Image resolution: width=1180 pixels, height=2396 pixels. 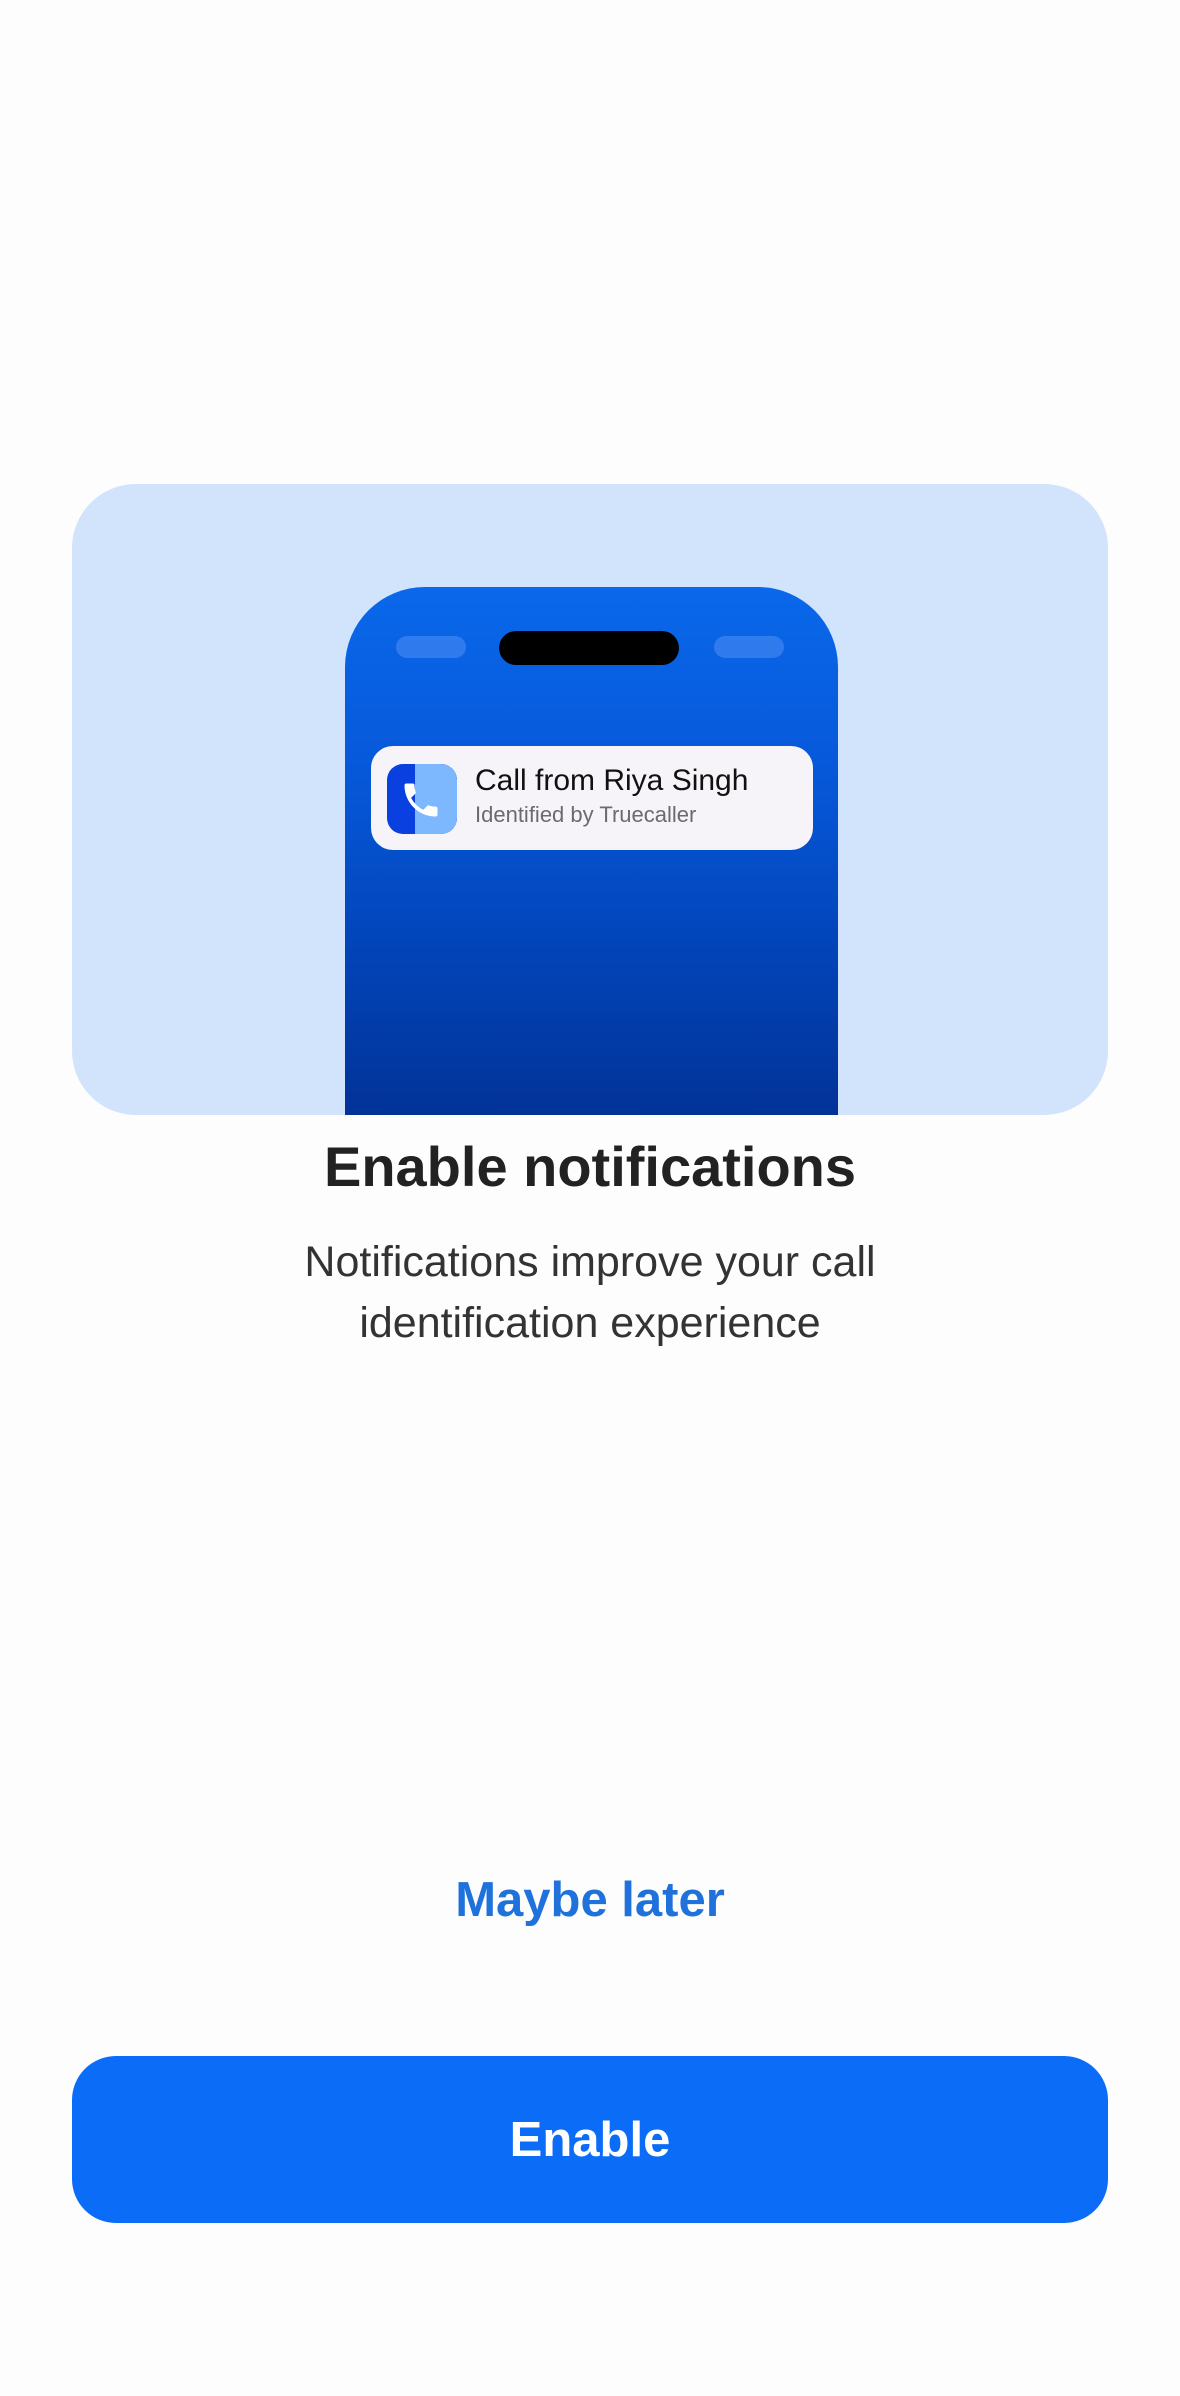 What do you see at coordinates (749, 647) in the screenshot?
I see `phone-sensor-right` at bounding box center [749, 647].